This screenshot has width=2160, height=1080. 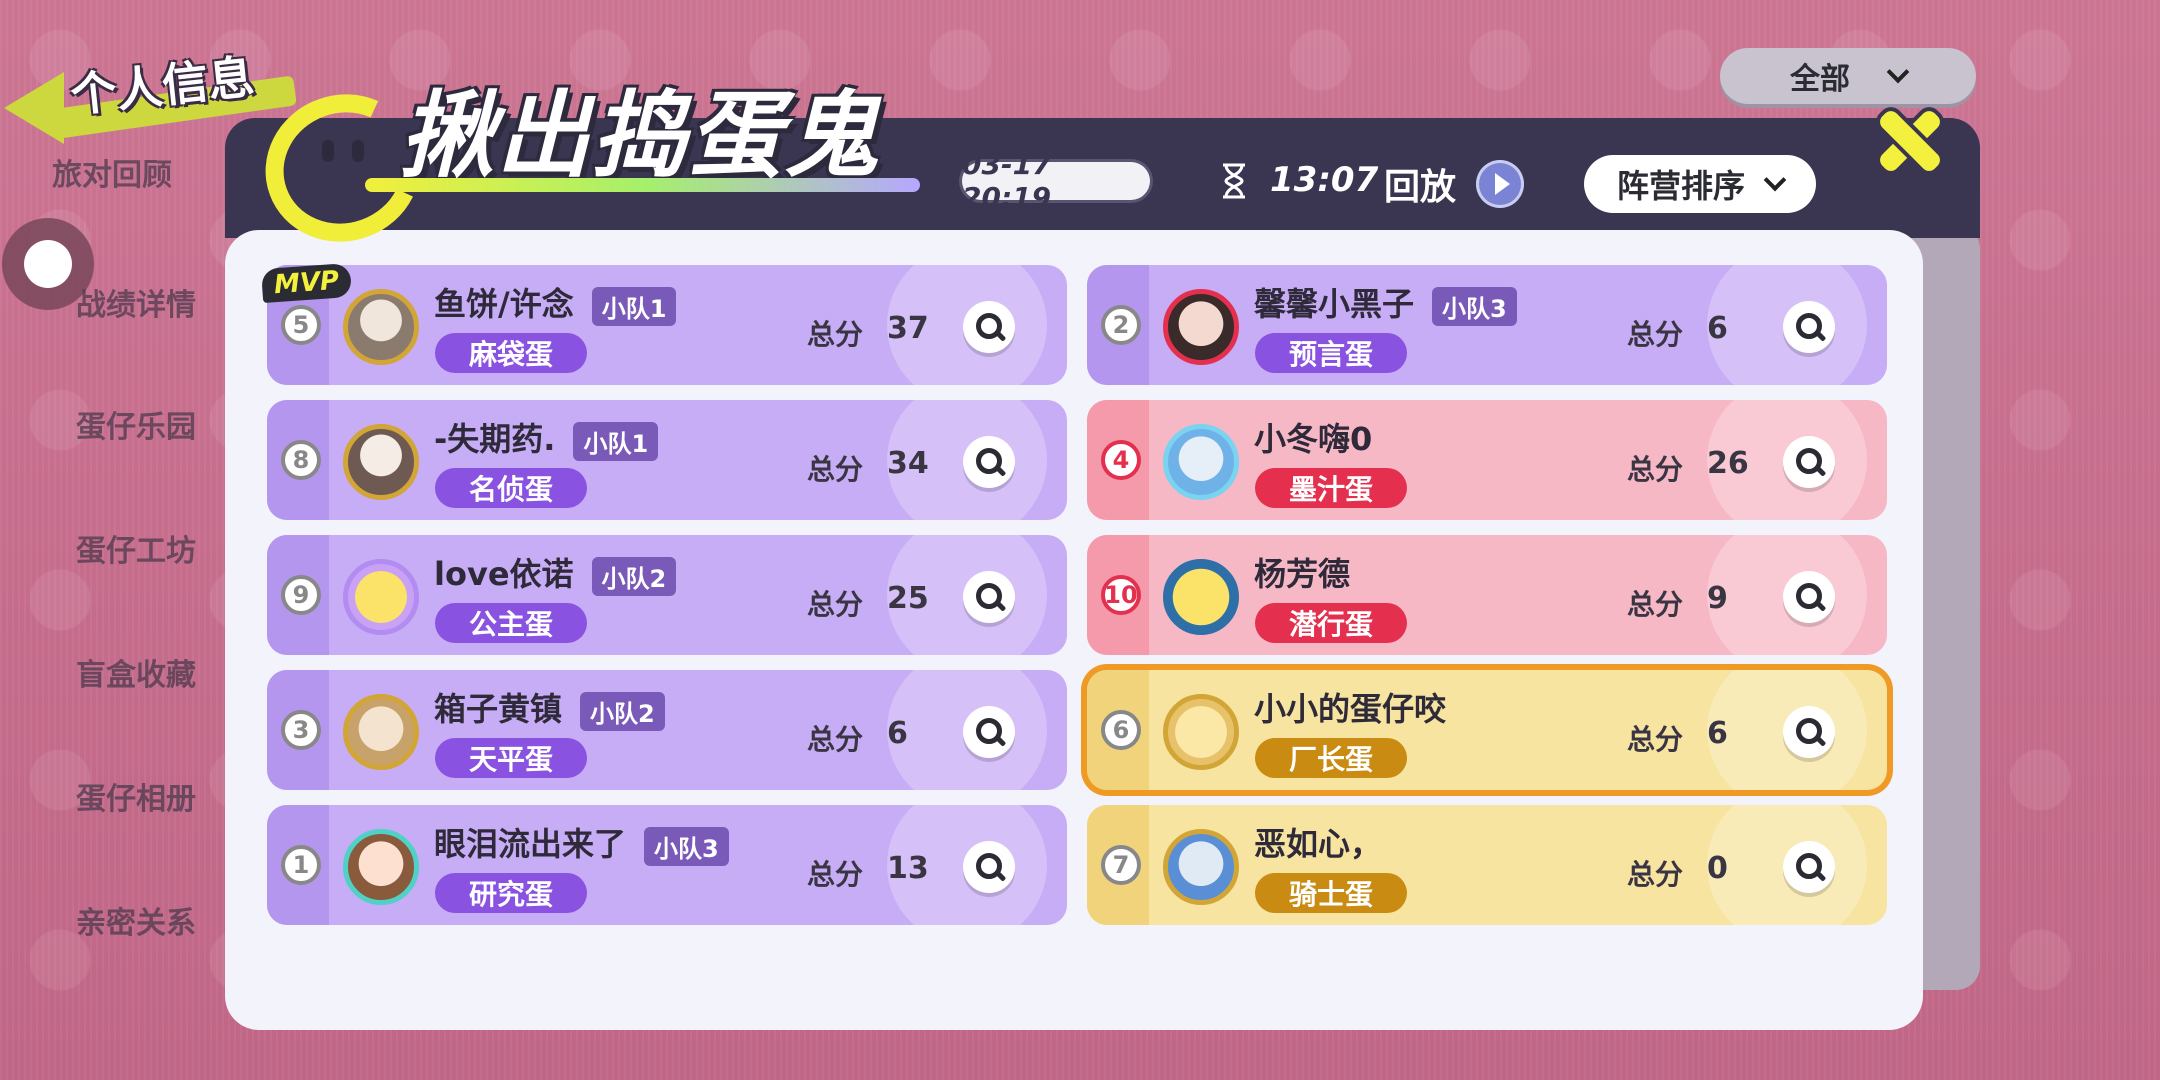 I want to click on player-name-row: 杨芳德, so click(x=1302, y=572).